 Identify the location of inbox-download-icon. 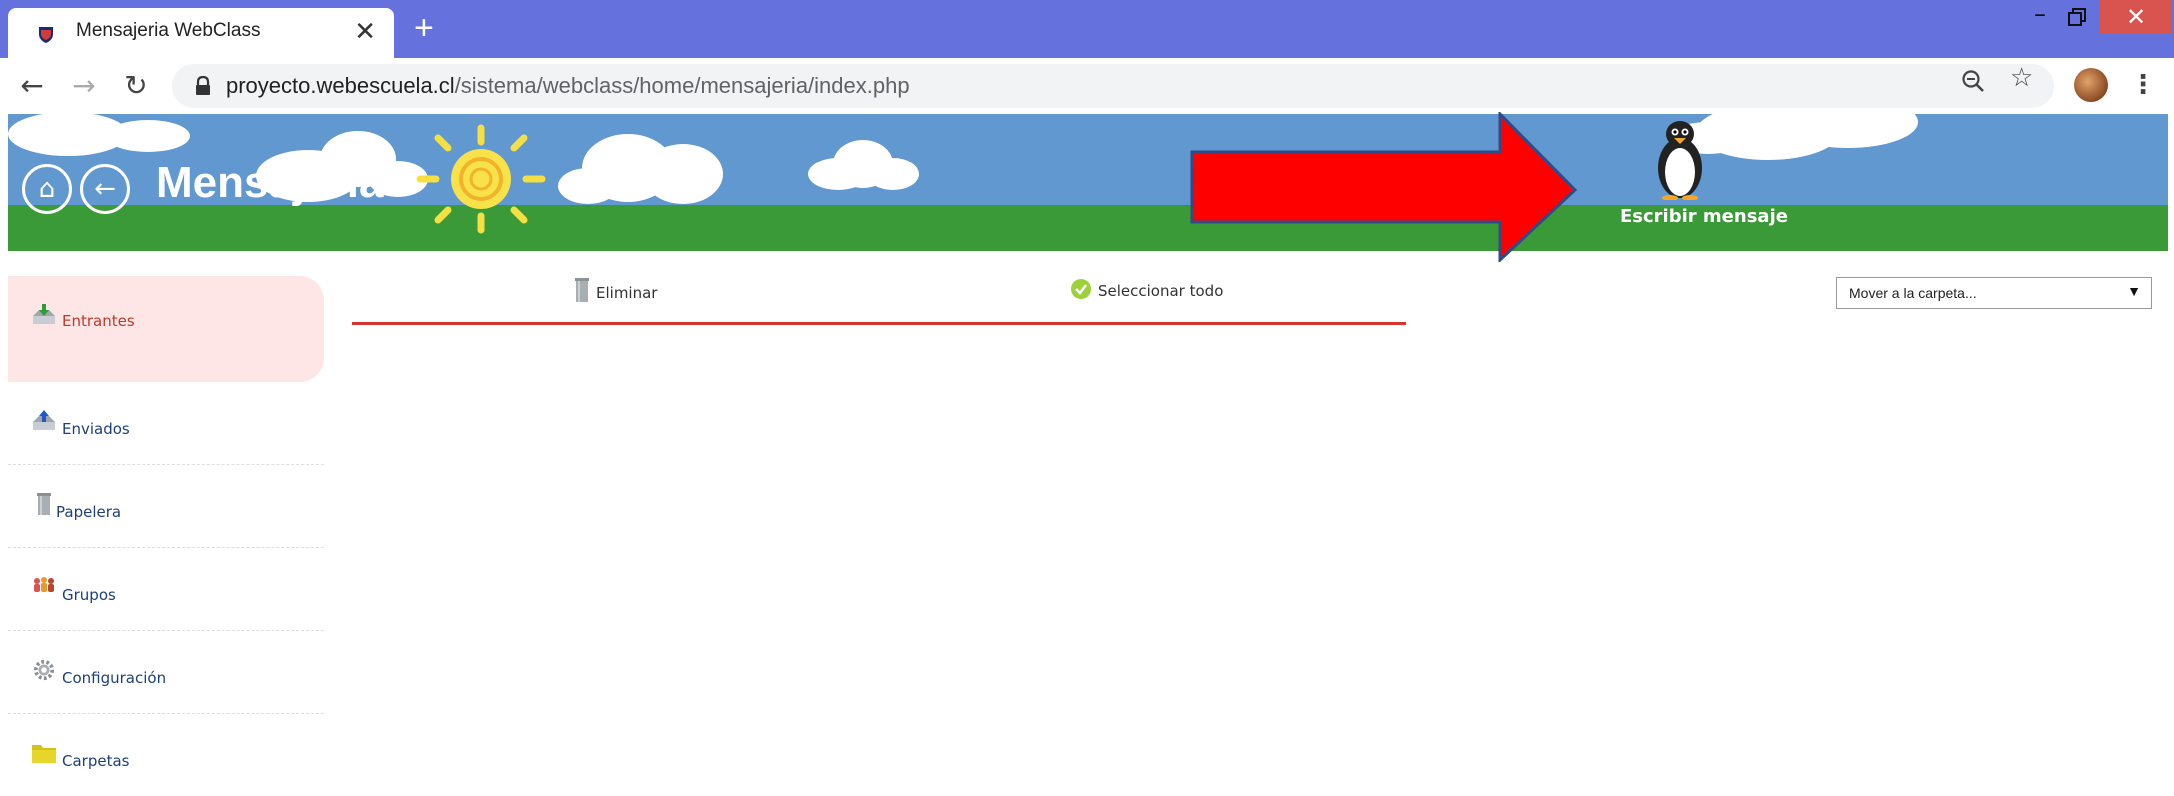
(44, 314).